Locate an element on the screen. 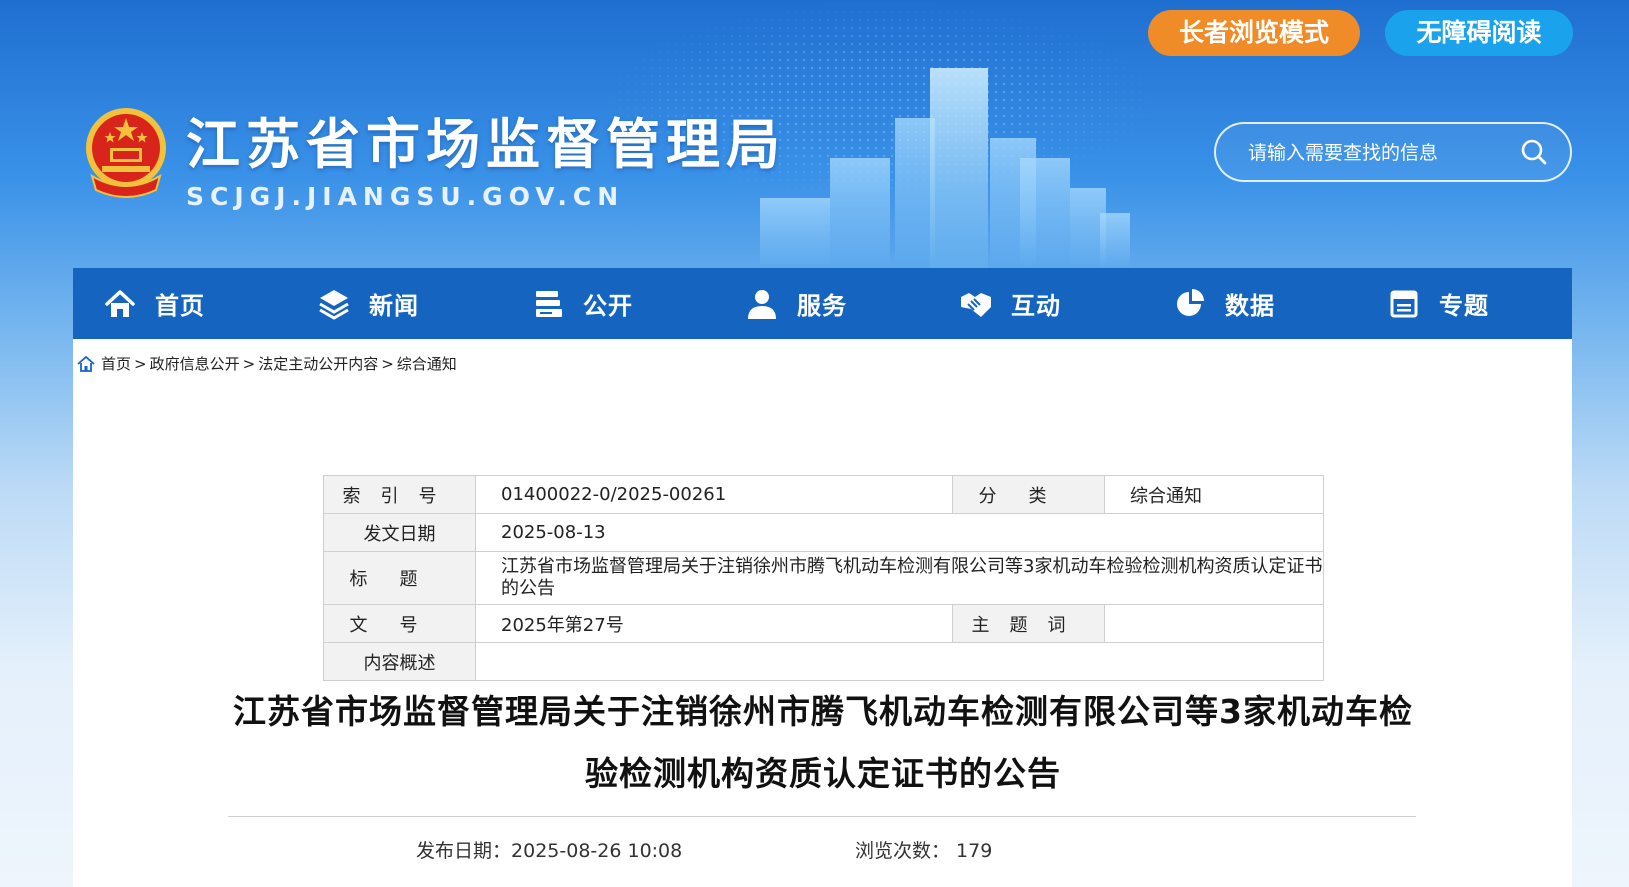 Image resolution: width=1629 pixels, height=887 pixels. nav-item-label: 数据 is located at coordinates (1250, 306).